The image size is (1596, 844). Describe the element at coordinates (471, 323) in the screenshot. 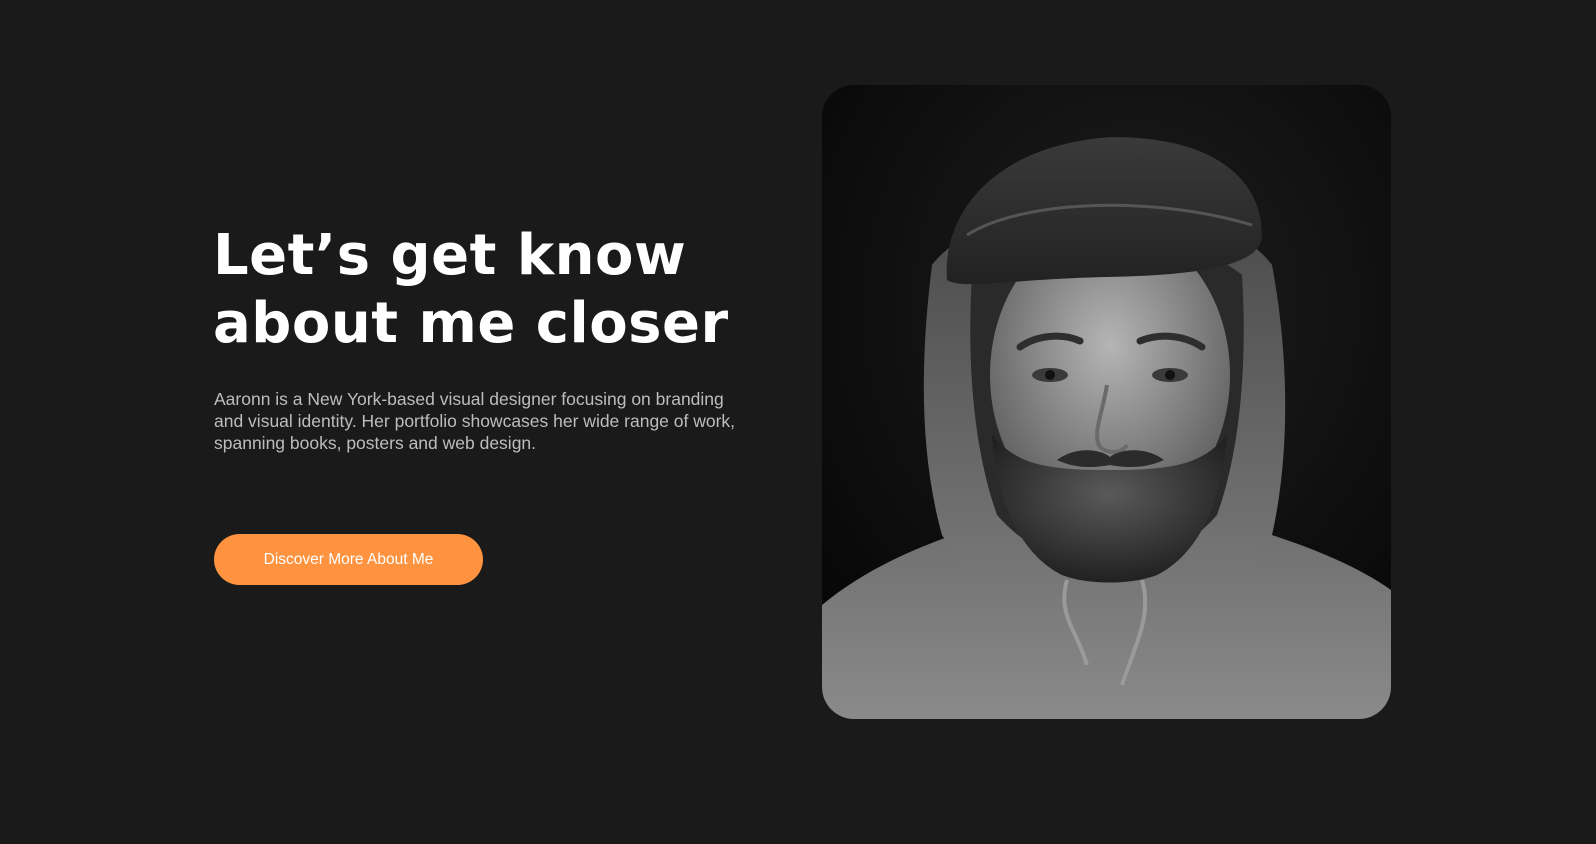

I see `heading-line-2: about me closer` at that location.